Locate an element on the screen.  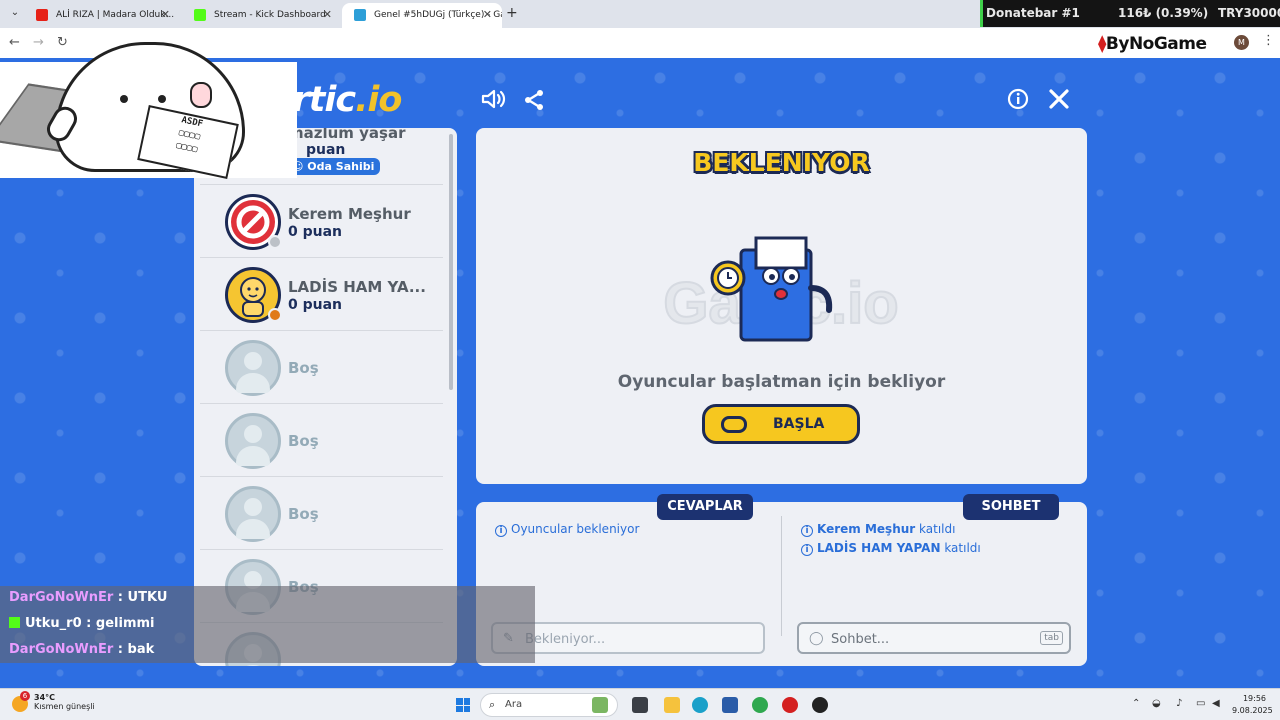
store-icon is located at coordinates (730, 705).